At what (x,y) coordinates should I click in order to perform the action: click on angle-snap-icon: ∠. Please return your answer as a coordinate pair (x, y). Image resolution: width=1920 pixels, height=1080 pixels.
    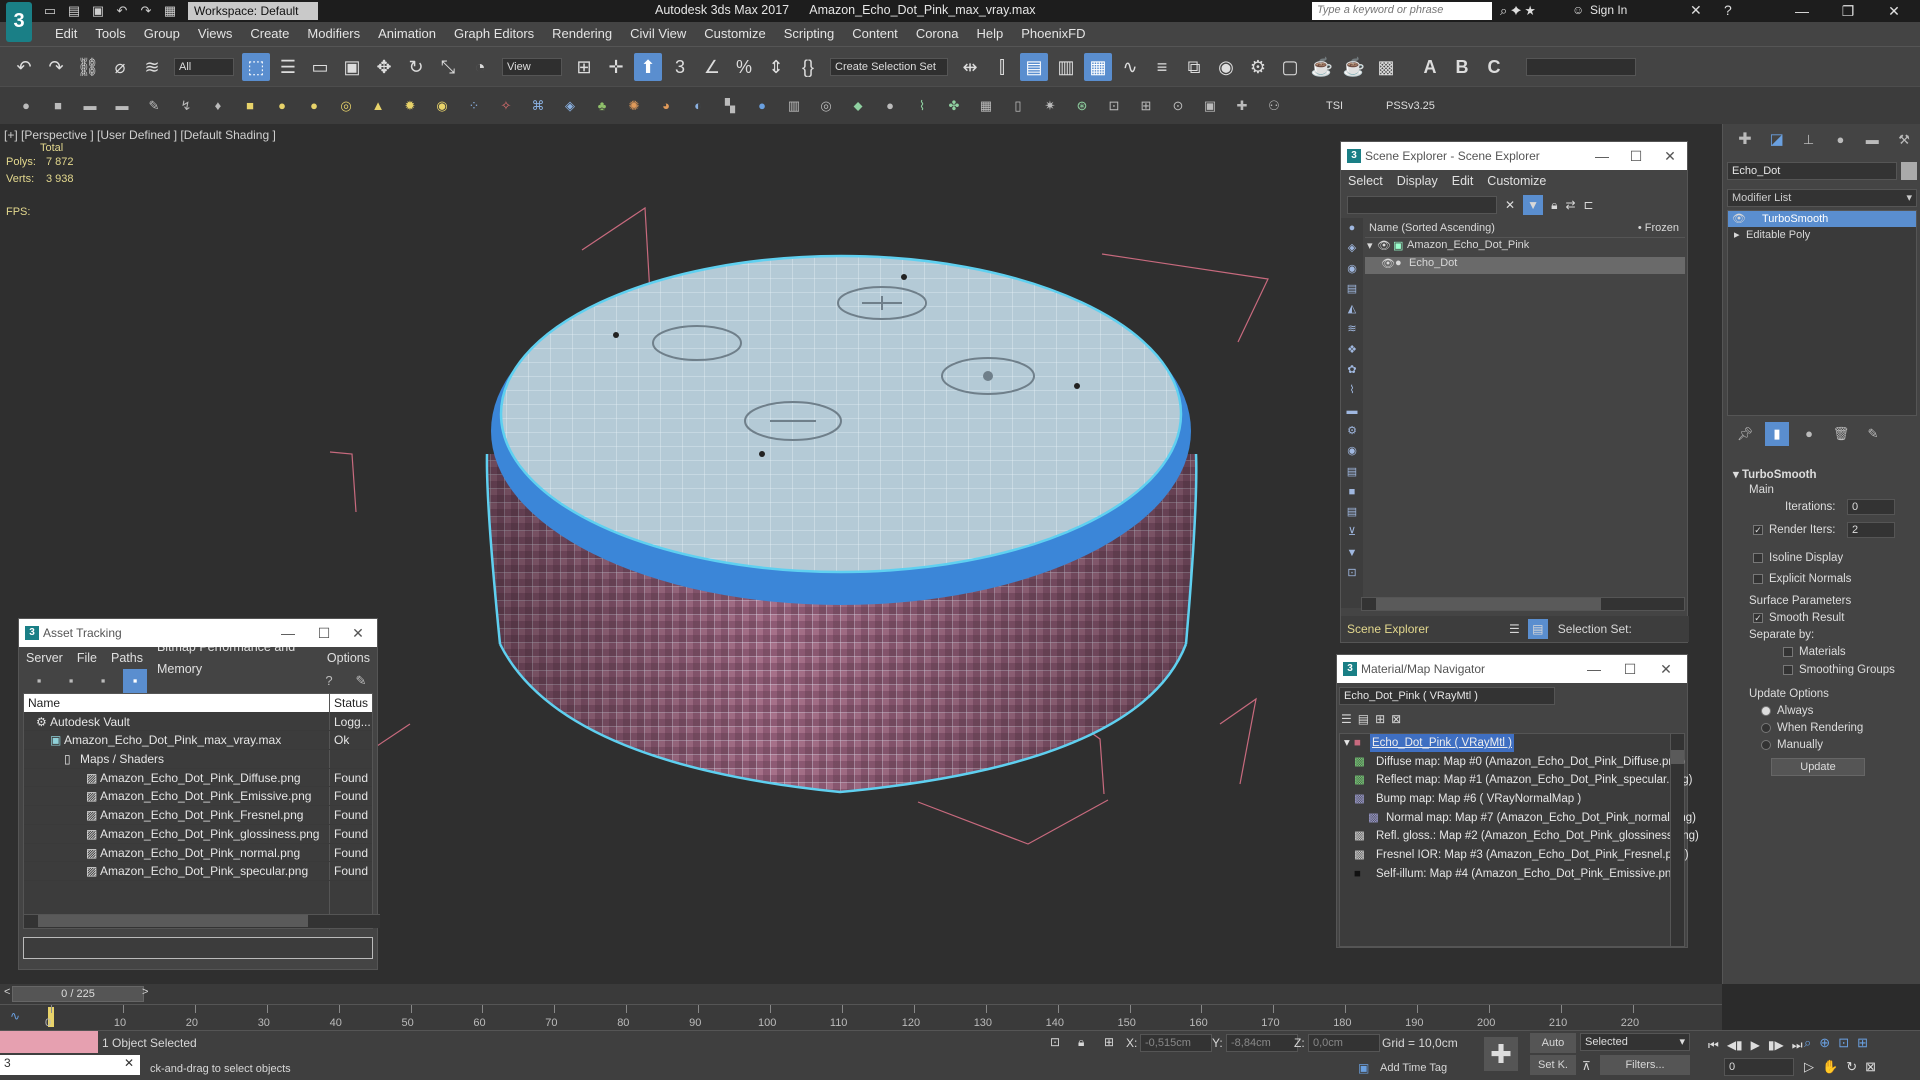
    Looking at the image, I should click on (712, 67).